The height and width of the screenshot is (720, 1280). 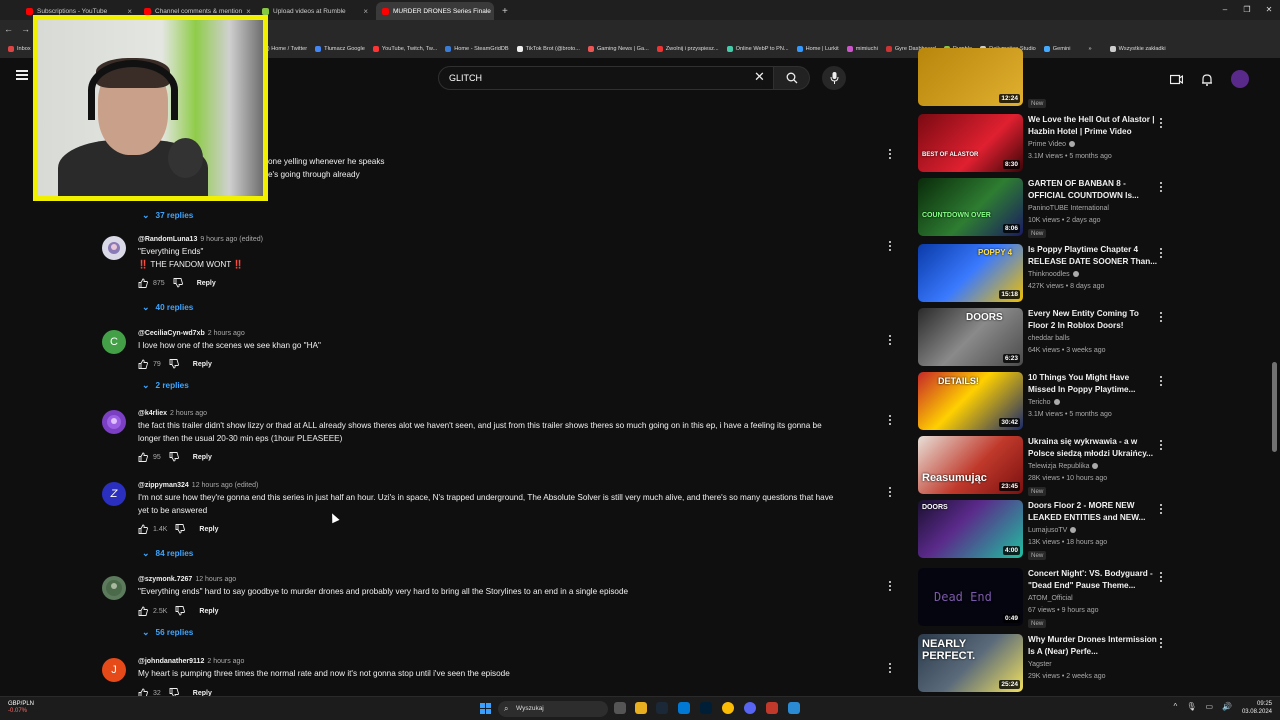 What do you see at coordinates (1052, 530) in the screenshot?
I see `video-channel: LumajusoTV` at bounding box center [1052, 530].